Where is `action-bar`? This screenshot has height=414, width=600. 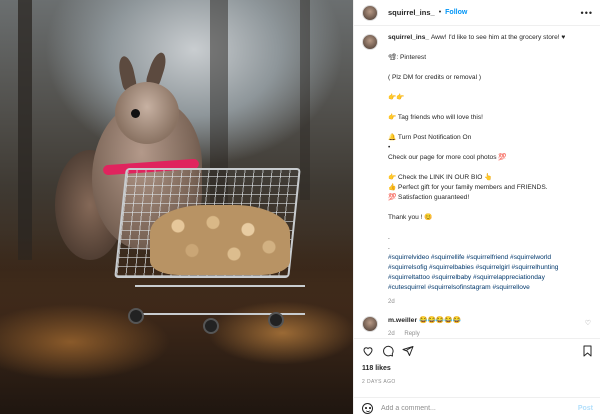 action-bar is located at coordinates (477, 350).